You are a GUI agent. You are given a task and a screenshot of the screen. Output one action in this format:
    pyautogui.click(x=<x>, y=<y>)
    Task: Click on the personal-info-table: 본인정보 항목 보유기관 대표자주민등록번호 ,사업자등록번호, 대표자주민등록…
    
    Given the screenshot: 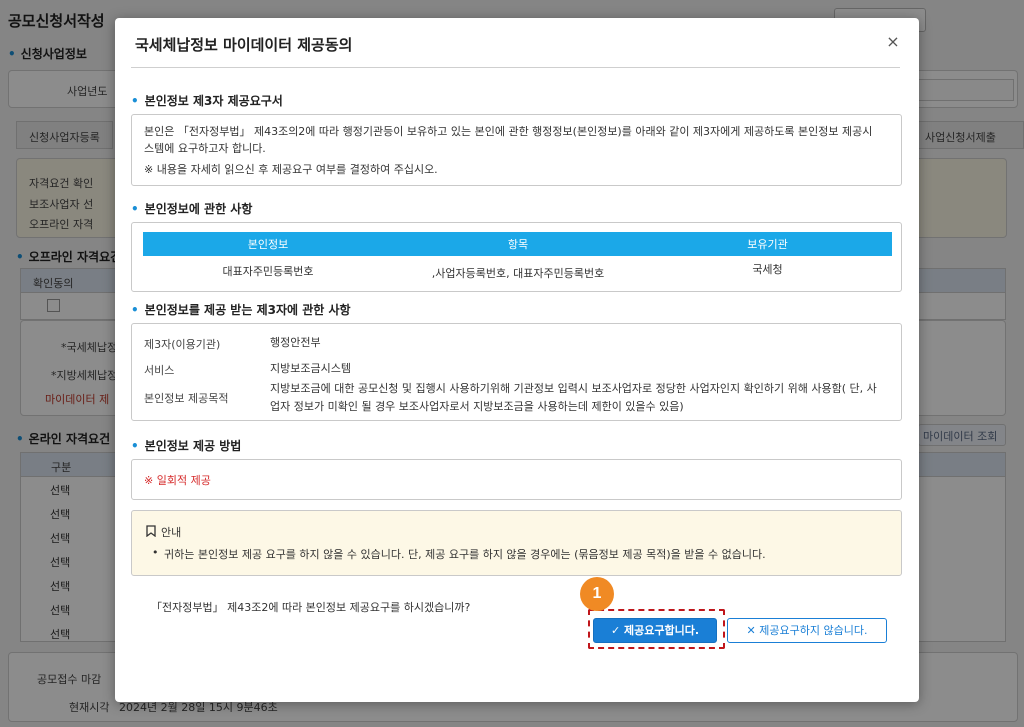 What is the action you would take?
    pyautogui.click(x=516, y=257)
    